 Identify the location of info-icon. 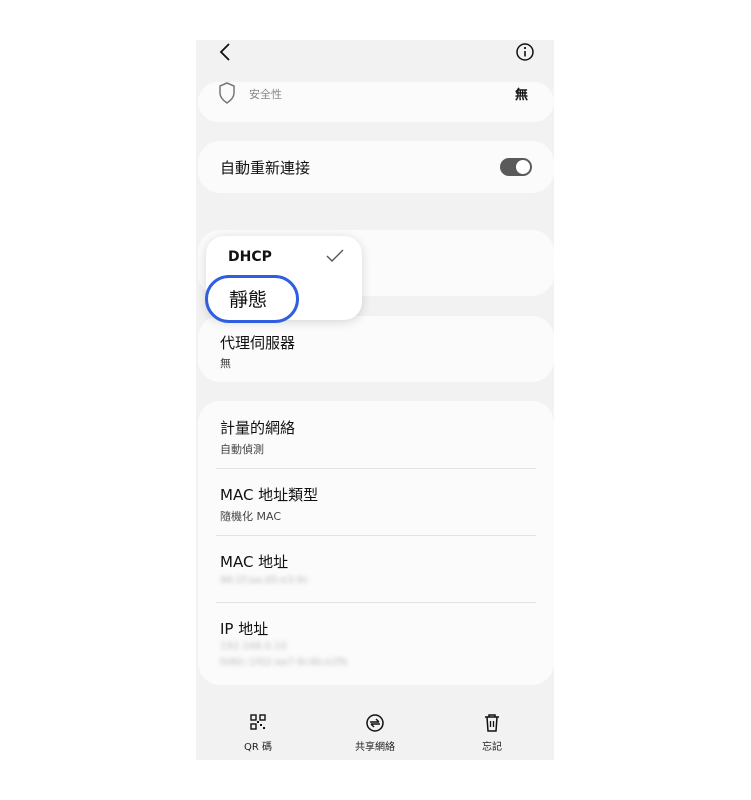
(525, 54).